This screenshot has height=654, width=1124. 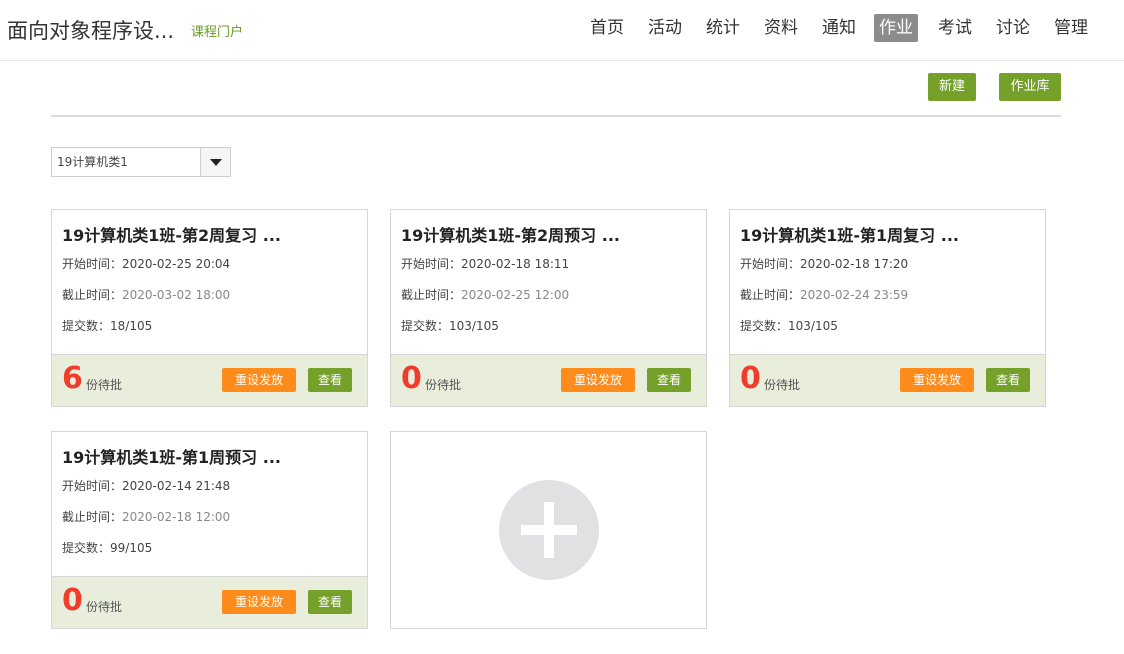 What do you see at coordinates (176, 517) in the screenshot?
I see `end-time-value: 2020-02-18 12:00` at bounding box center [176, 517].